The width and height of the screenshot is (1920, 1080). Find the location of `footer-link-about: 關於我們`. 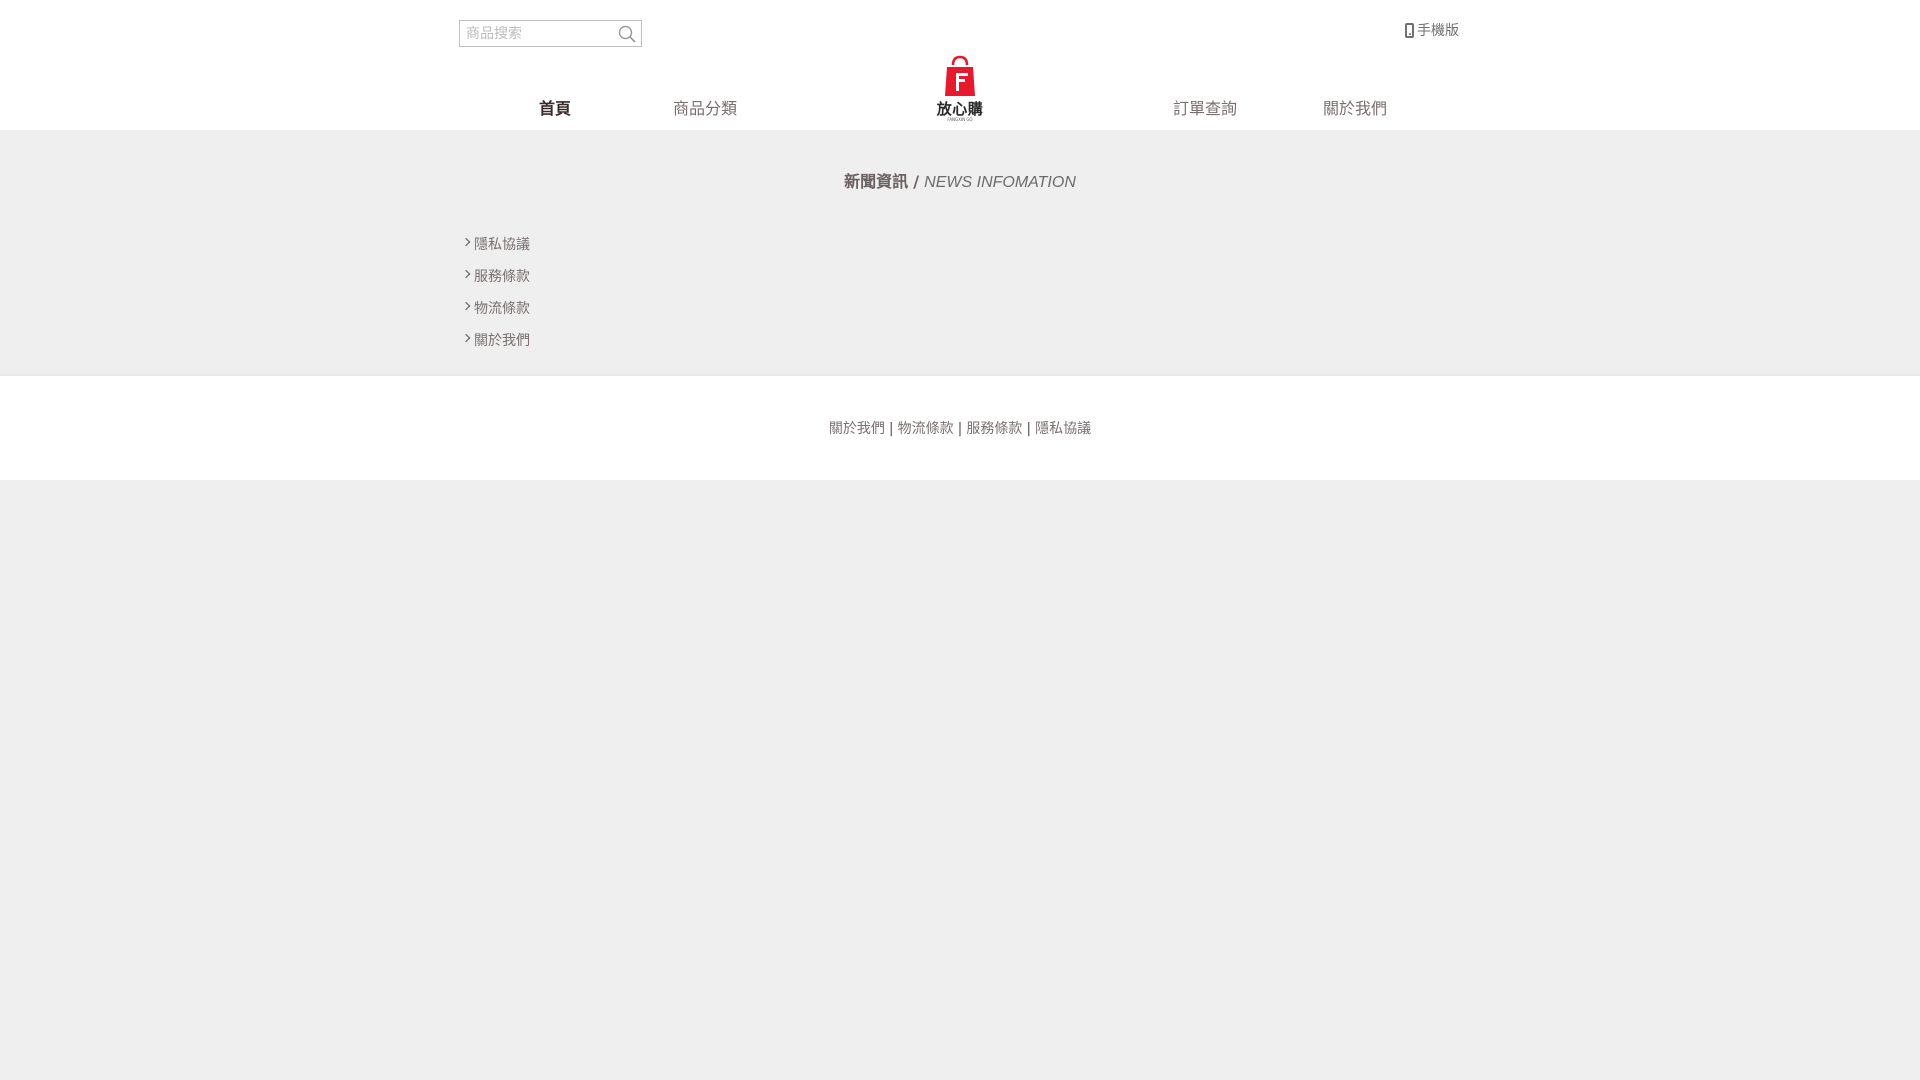

footer-link-about: 關於我們 is located at coordinates (857, 429).